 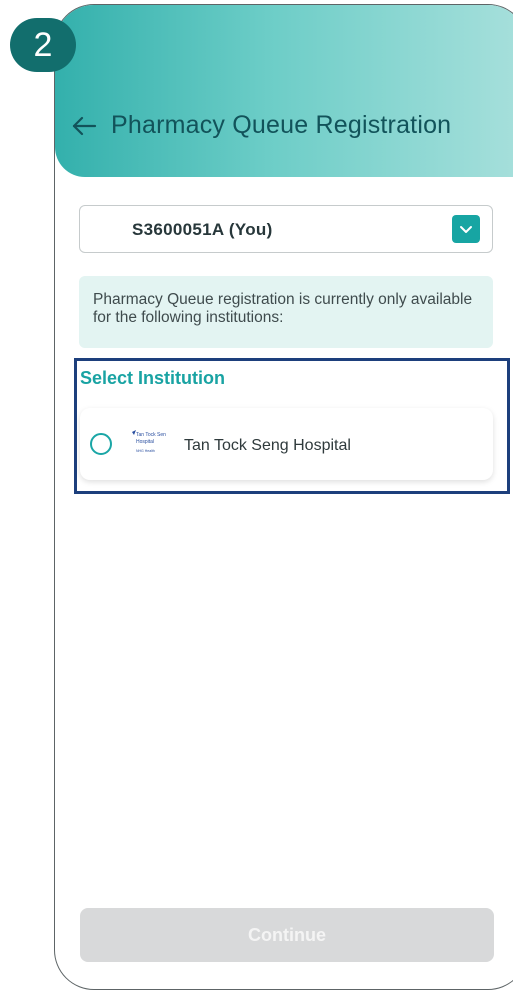 I want to click on patient-select-dropdown: S3600051A (You), so click(x=286, y=229).